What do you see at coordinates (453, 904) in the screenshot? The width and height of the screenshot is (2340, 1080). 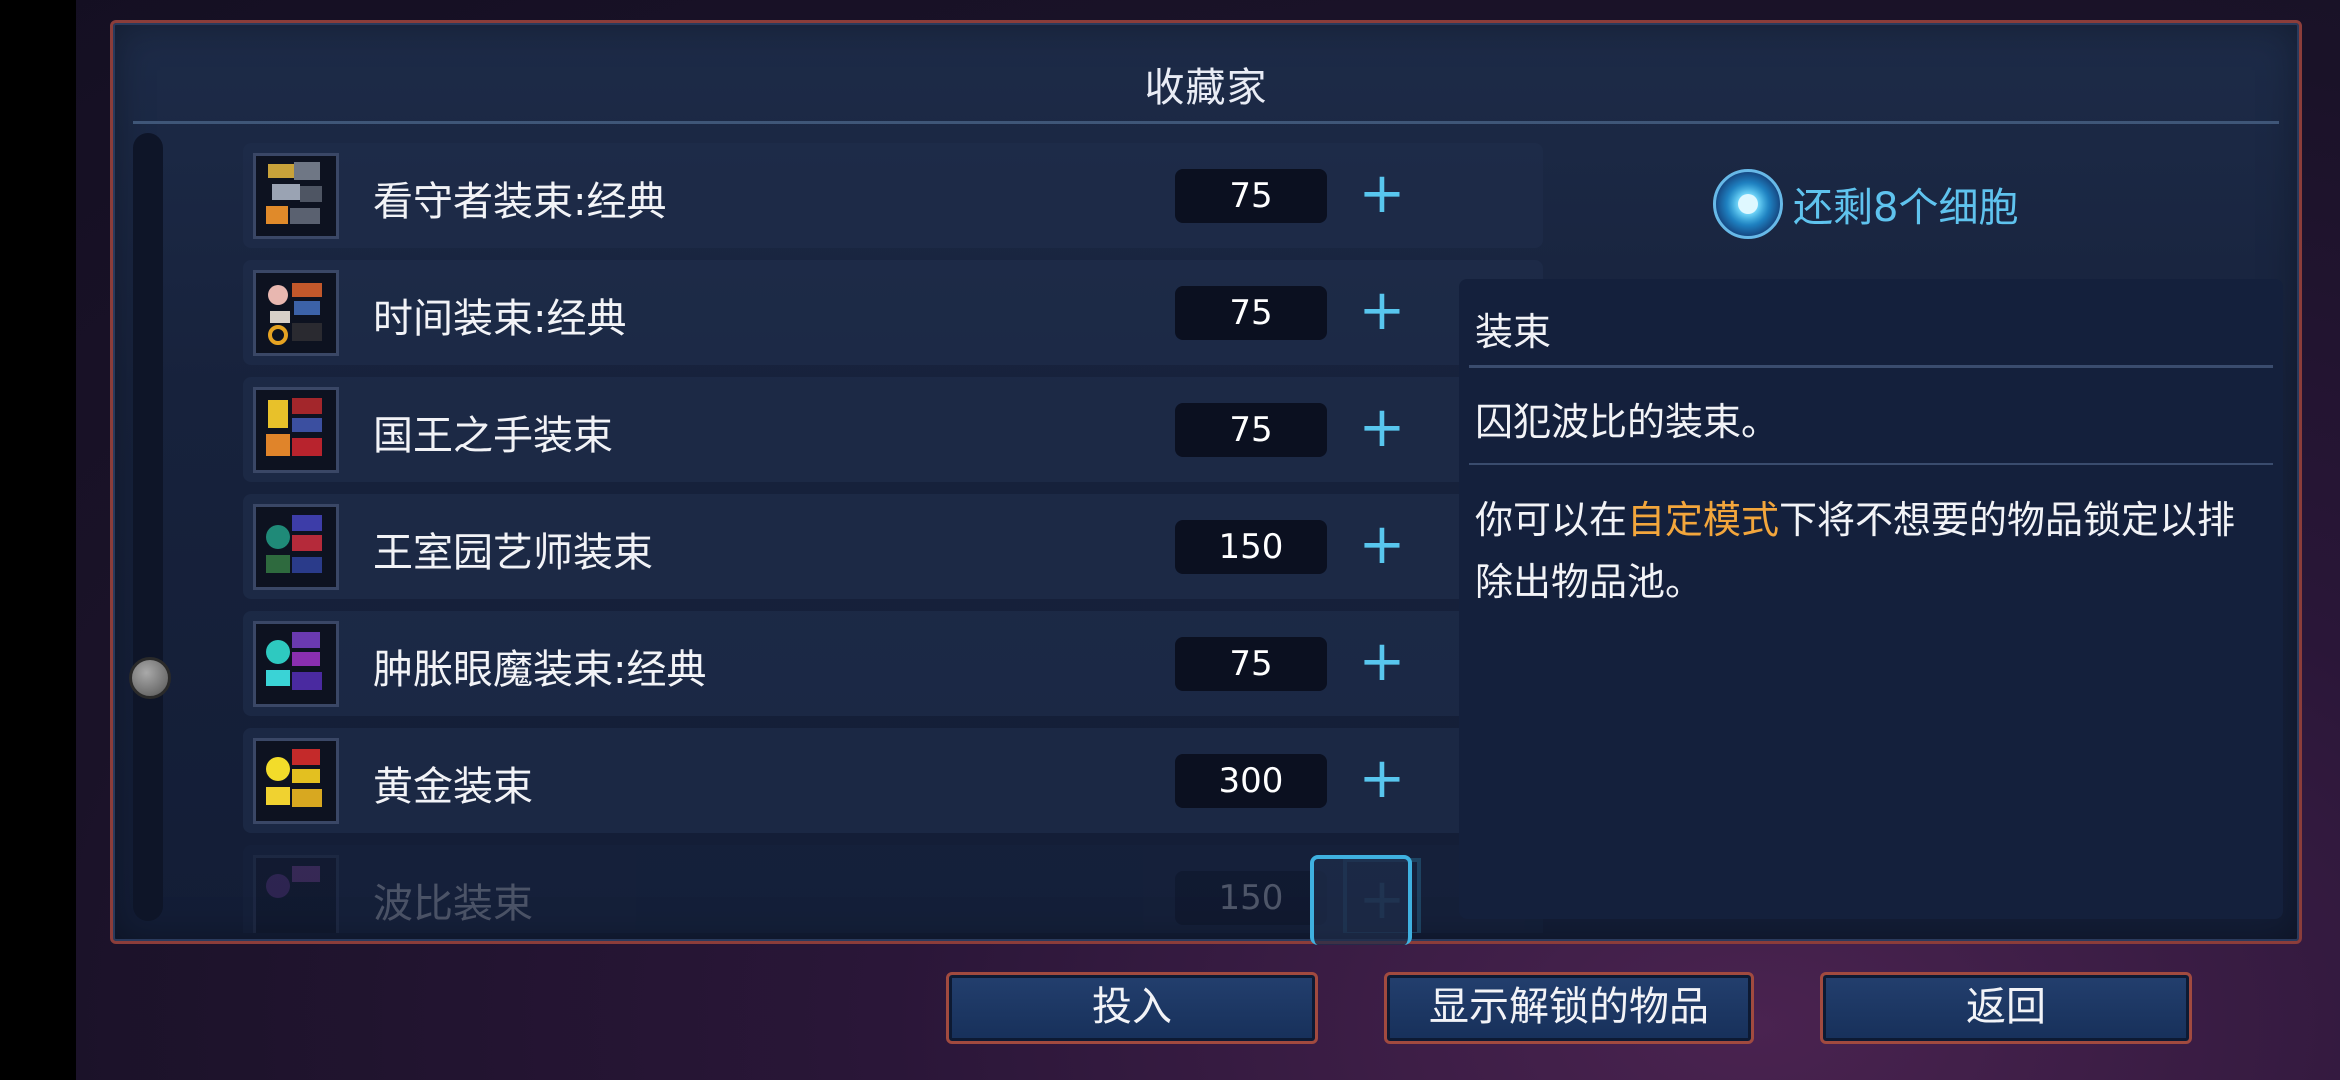 I see `item-name: 波比装束` at bounding box center [453, 904].